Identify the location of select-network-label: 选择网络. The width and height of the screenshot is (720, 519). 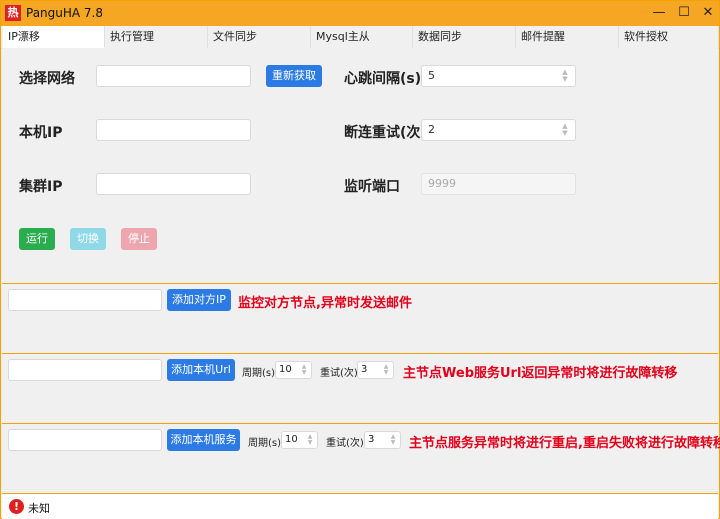
(47, 79).